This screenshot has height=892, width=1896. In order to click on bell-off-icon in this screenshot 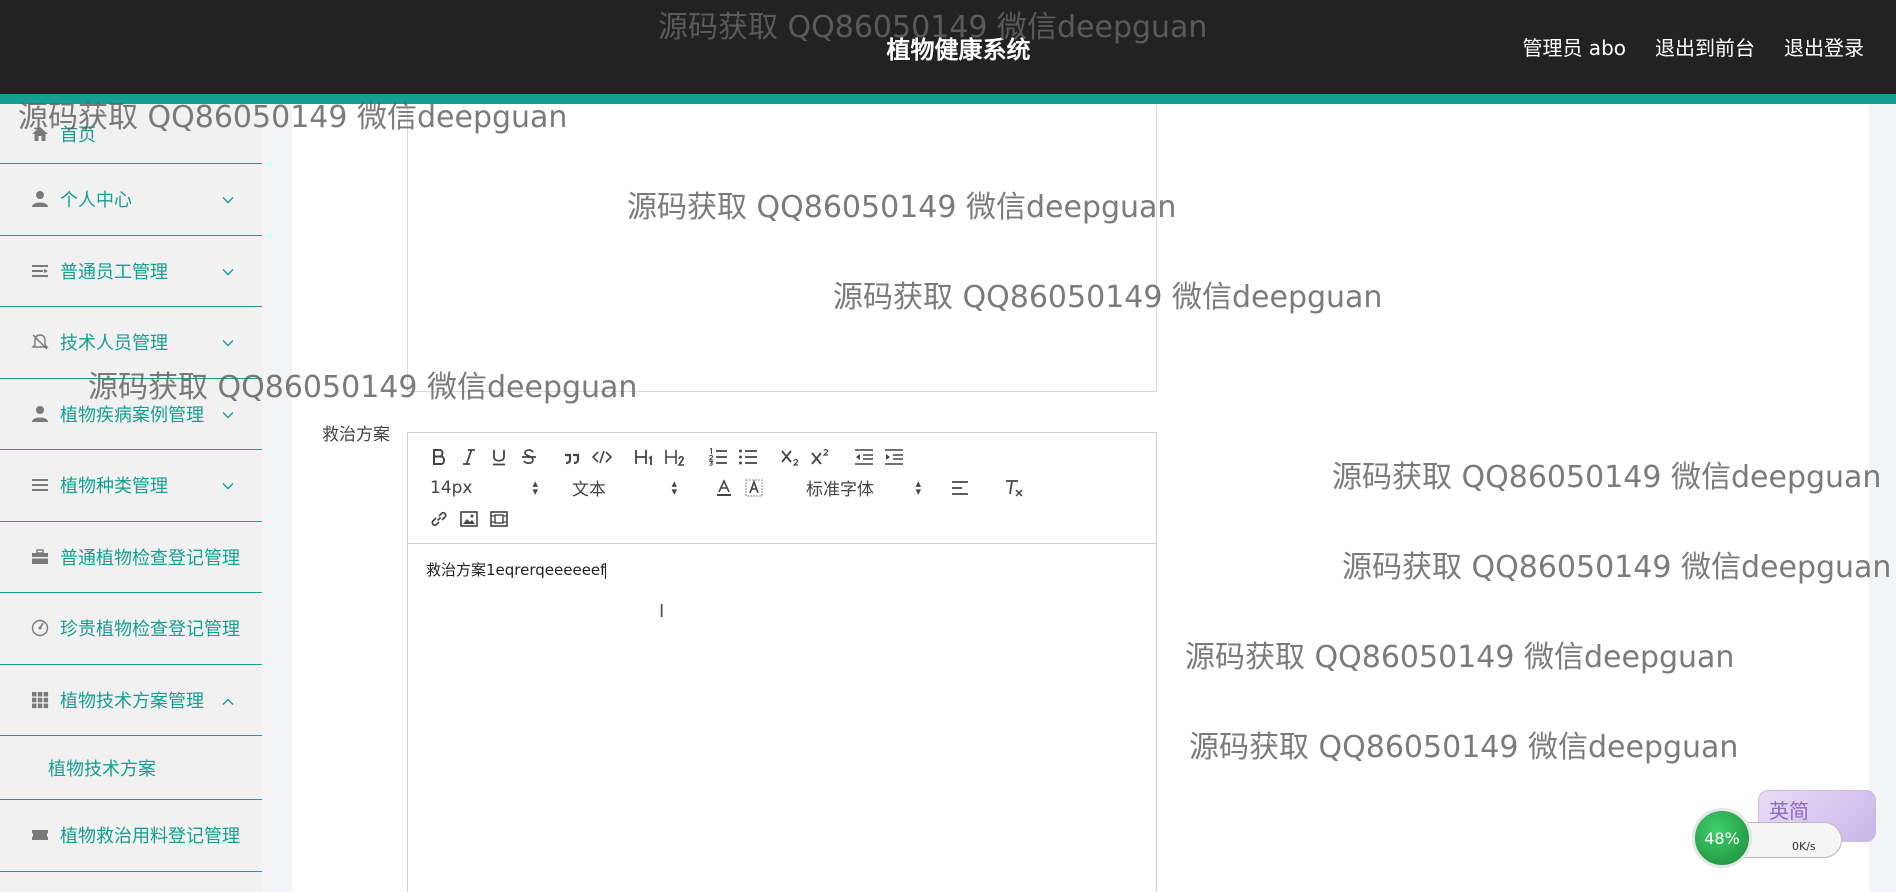, I will do `click(40, 342)`.